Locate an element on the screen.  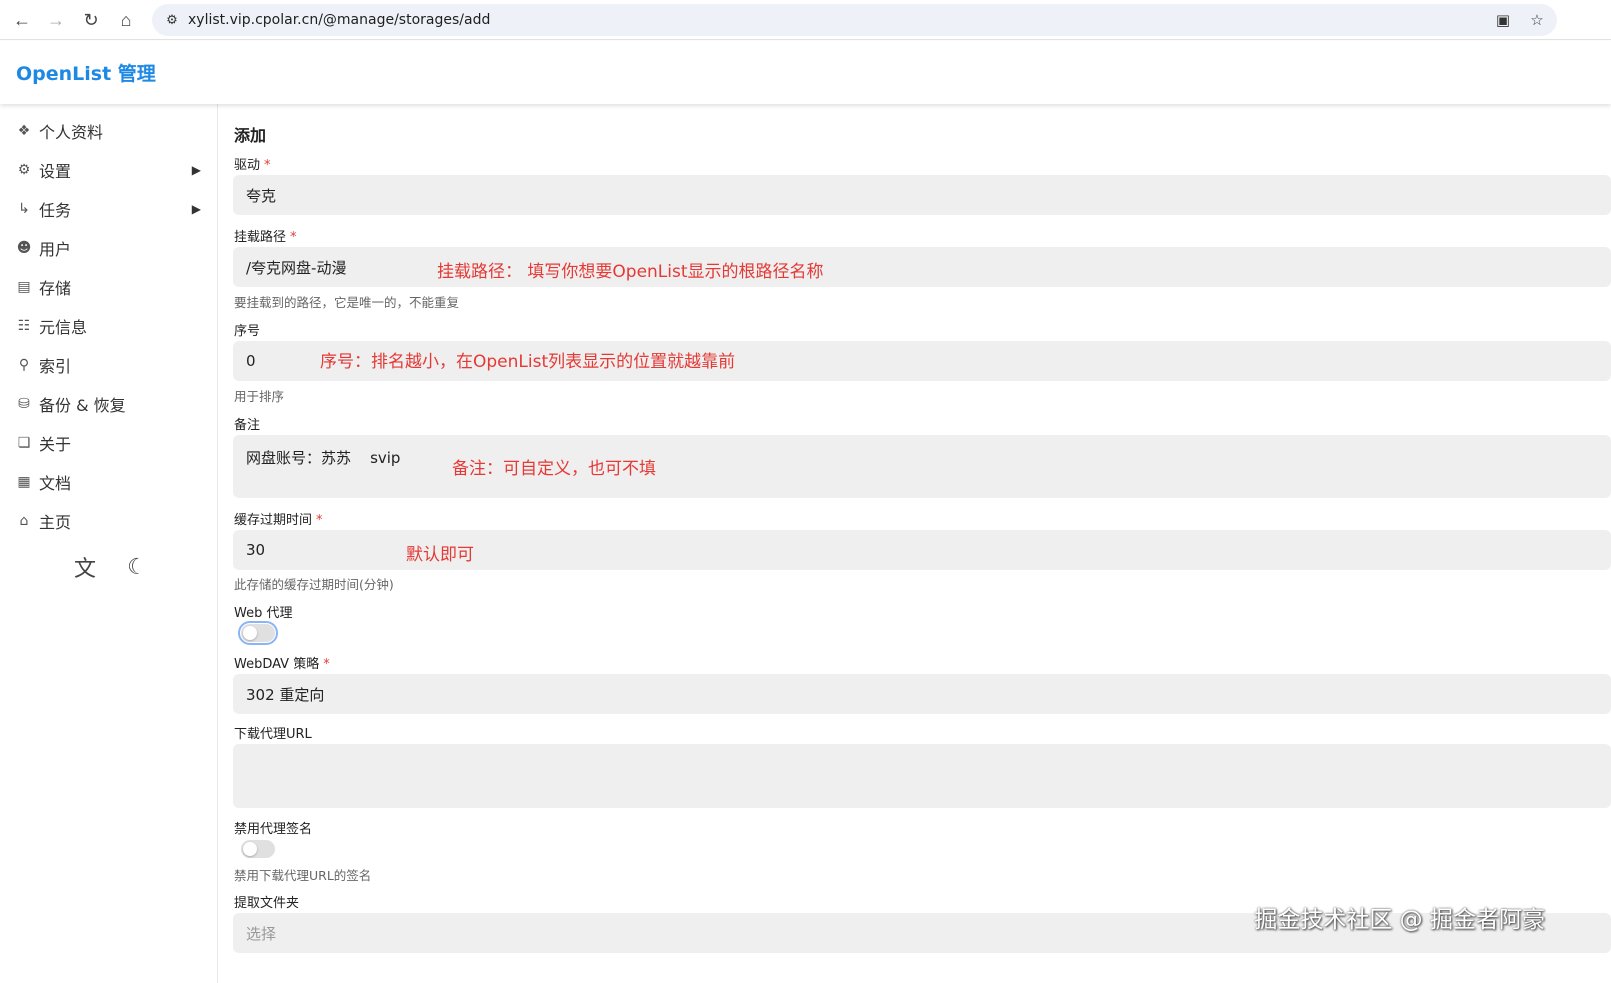
site-settings-icon: ⚙ is located at coordinates (172, 20).